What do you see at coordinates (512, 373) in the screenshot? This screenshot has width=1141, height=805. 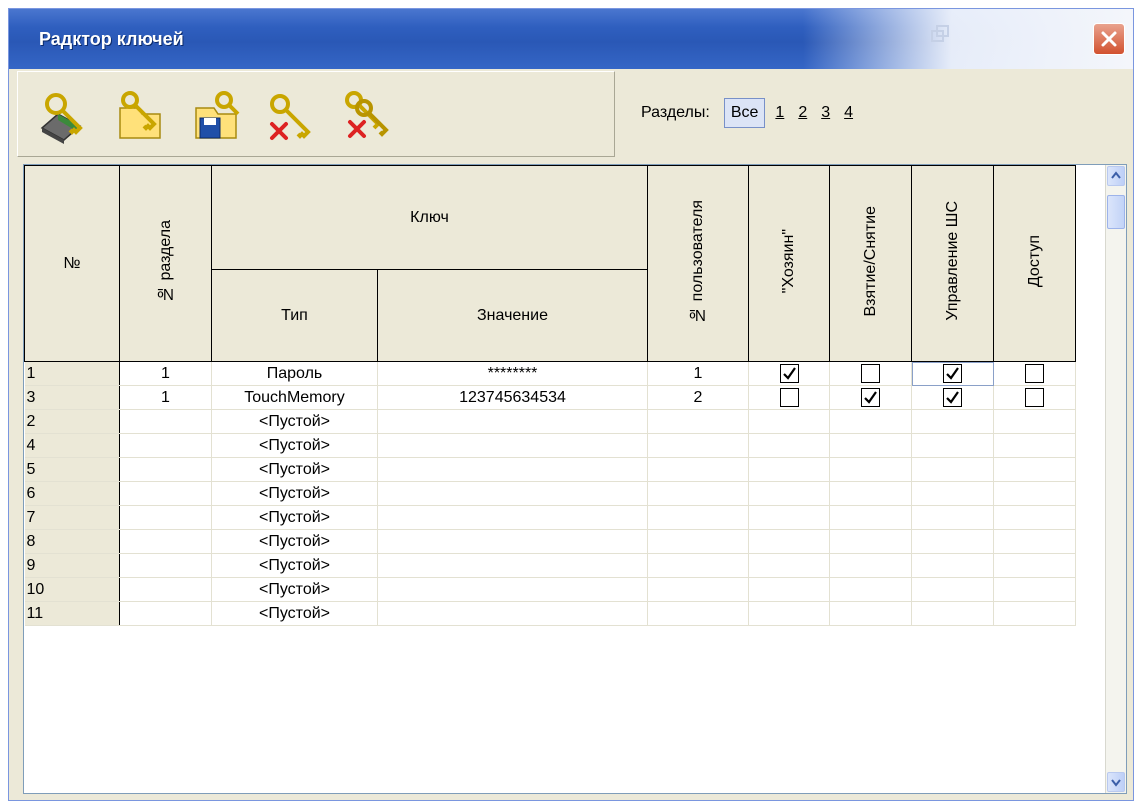 I see `cell-value: ********` at bounding box center [512, 373].